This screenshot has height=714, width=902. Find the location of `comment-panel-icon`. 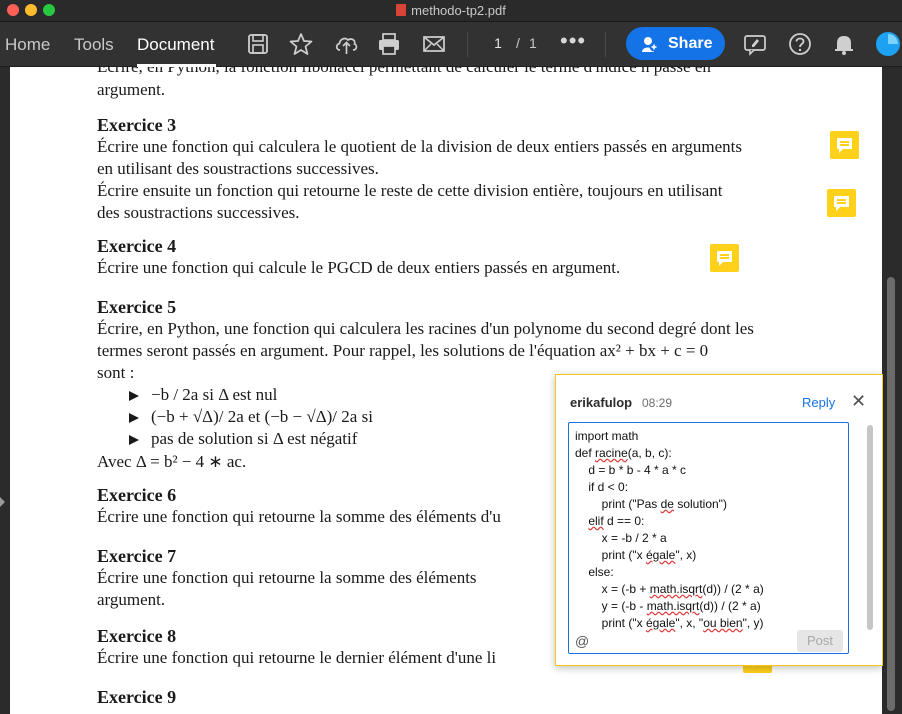

comment-panel-icon is located at coordinates (755, 44).